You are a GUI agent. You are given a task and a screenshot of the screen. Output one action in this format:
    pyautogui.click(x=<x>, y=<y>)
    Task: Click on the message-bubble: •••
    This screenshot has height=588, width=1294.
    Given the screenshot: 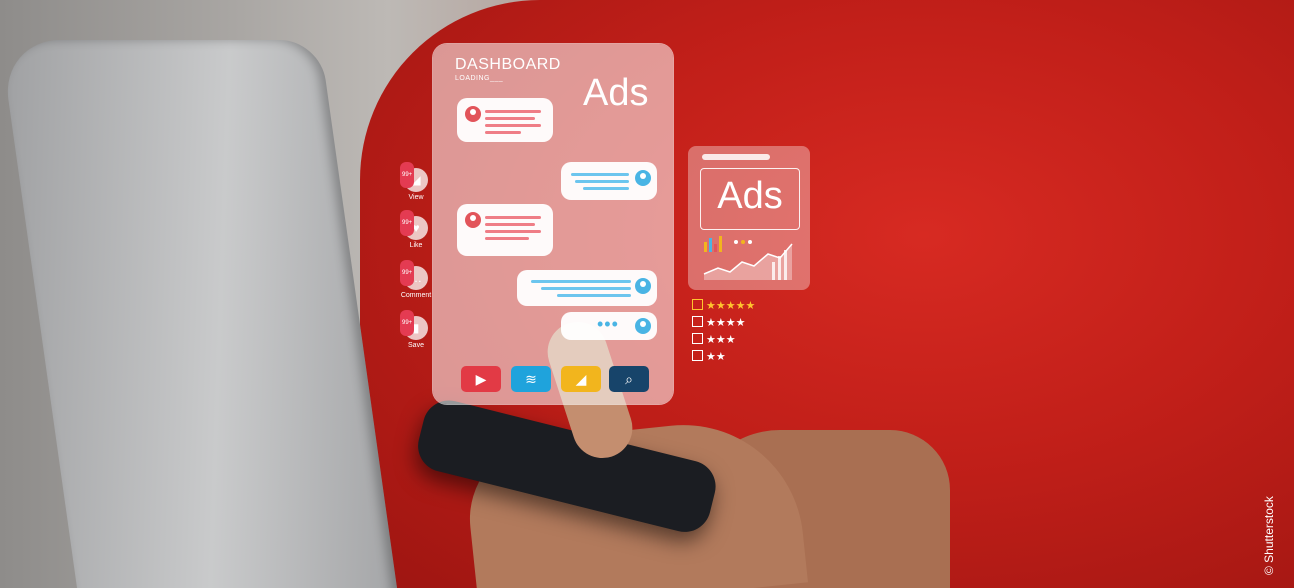 What is the action you would take?
    pyautogui.click(x=609, y=326)
    